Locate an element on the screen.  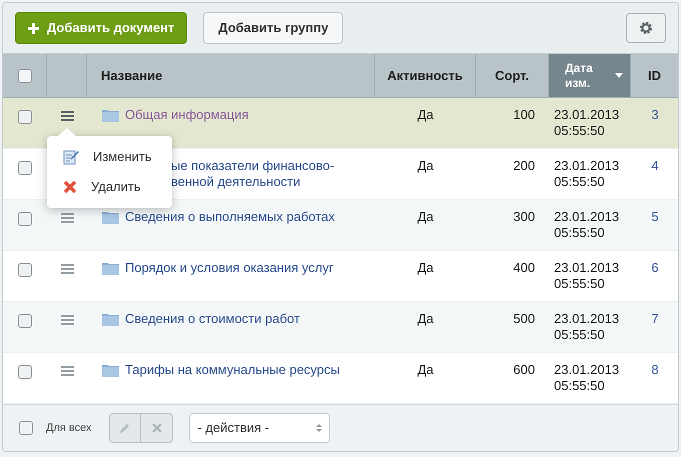
column-header: Дата изм. is located at coordinates (590, 75).